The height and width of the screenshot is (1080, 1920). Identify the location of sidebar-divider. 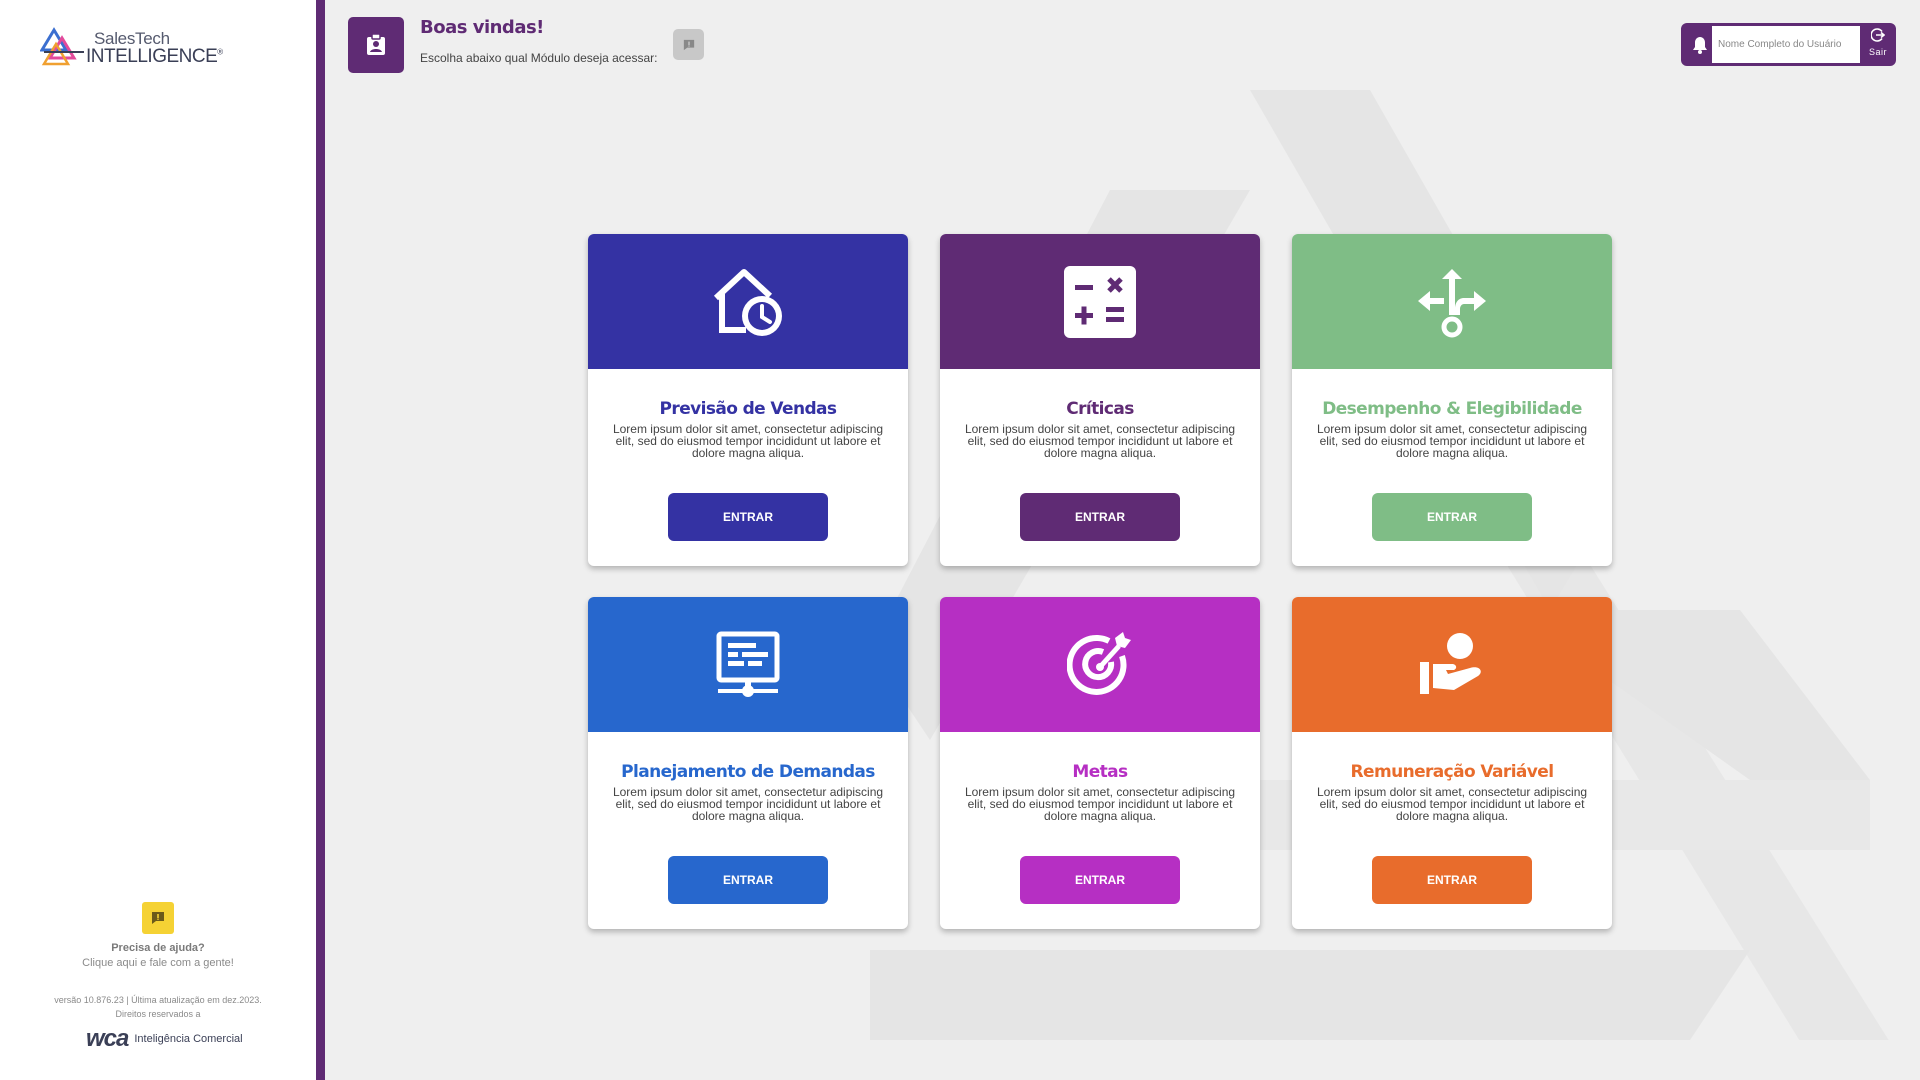
(320, 540).